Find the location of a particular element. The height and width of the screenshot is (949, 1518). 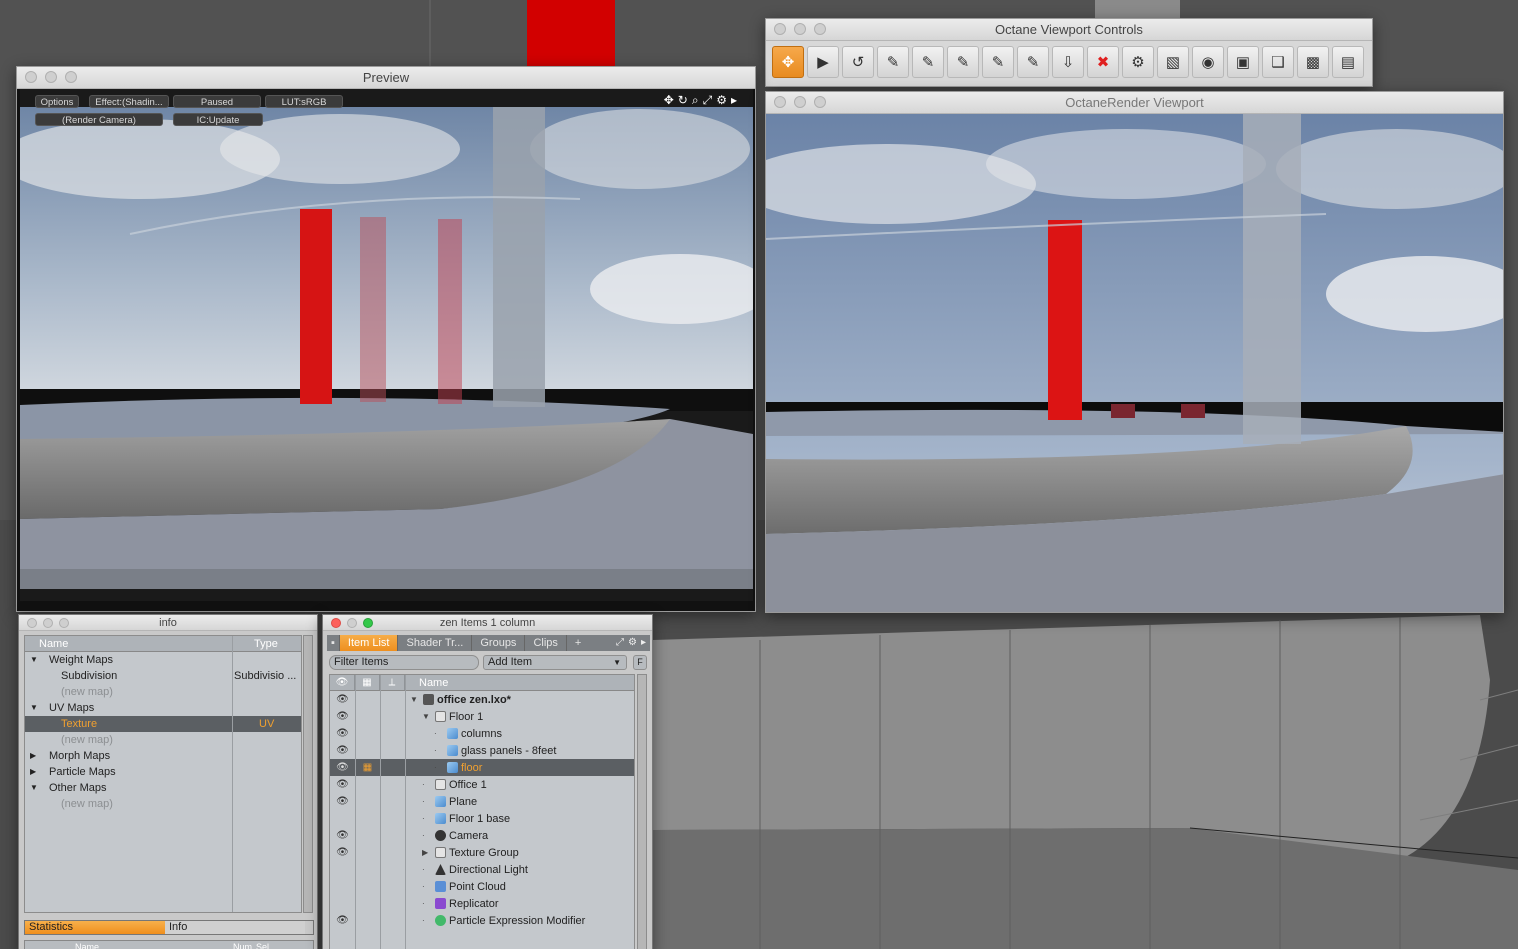

move-button: ✥ is located at coordinates (788, 62).